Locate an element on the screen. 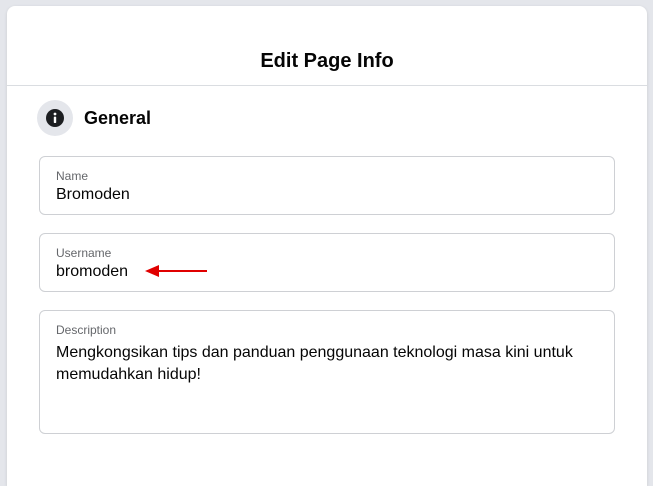 Image resolution: width=653 pixels, height=486 pixels. section-title: General is located at coordinates (118, 117).